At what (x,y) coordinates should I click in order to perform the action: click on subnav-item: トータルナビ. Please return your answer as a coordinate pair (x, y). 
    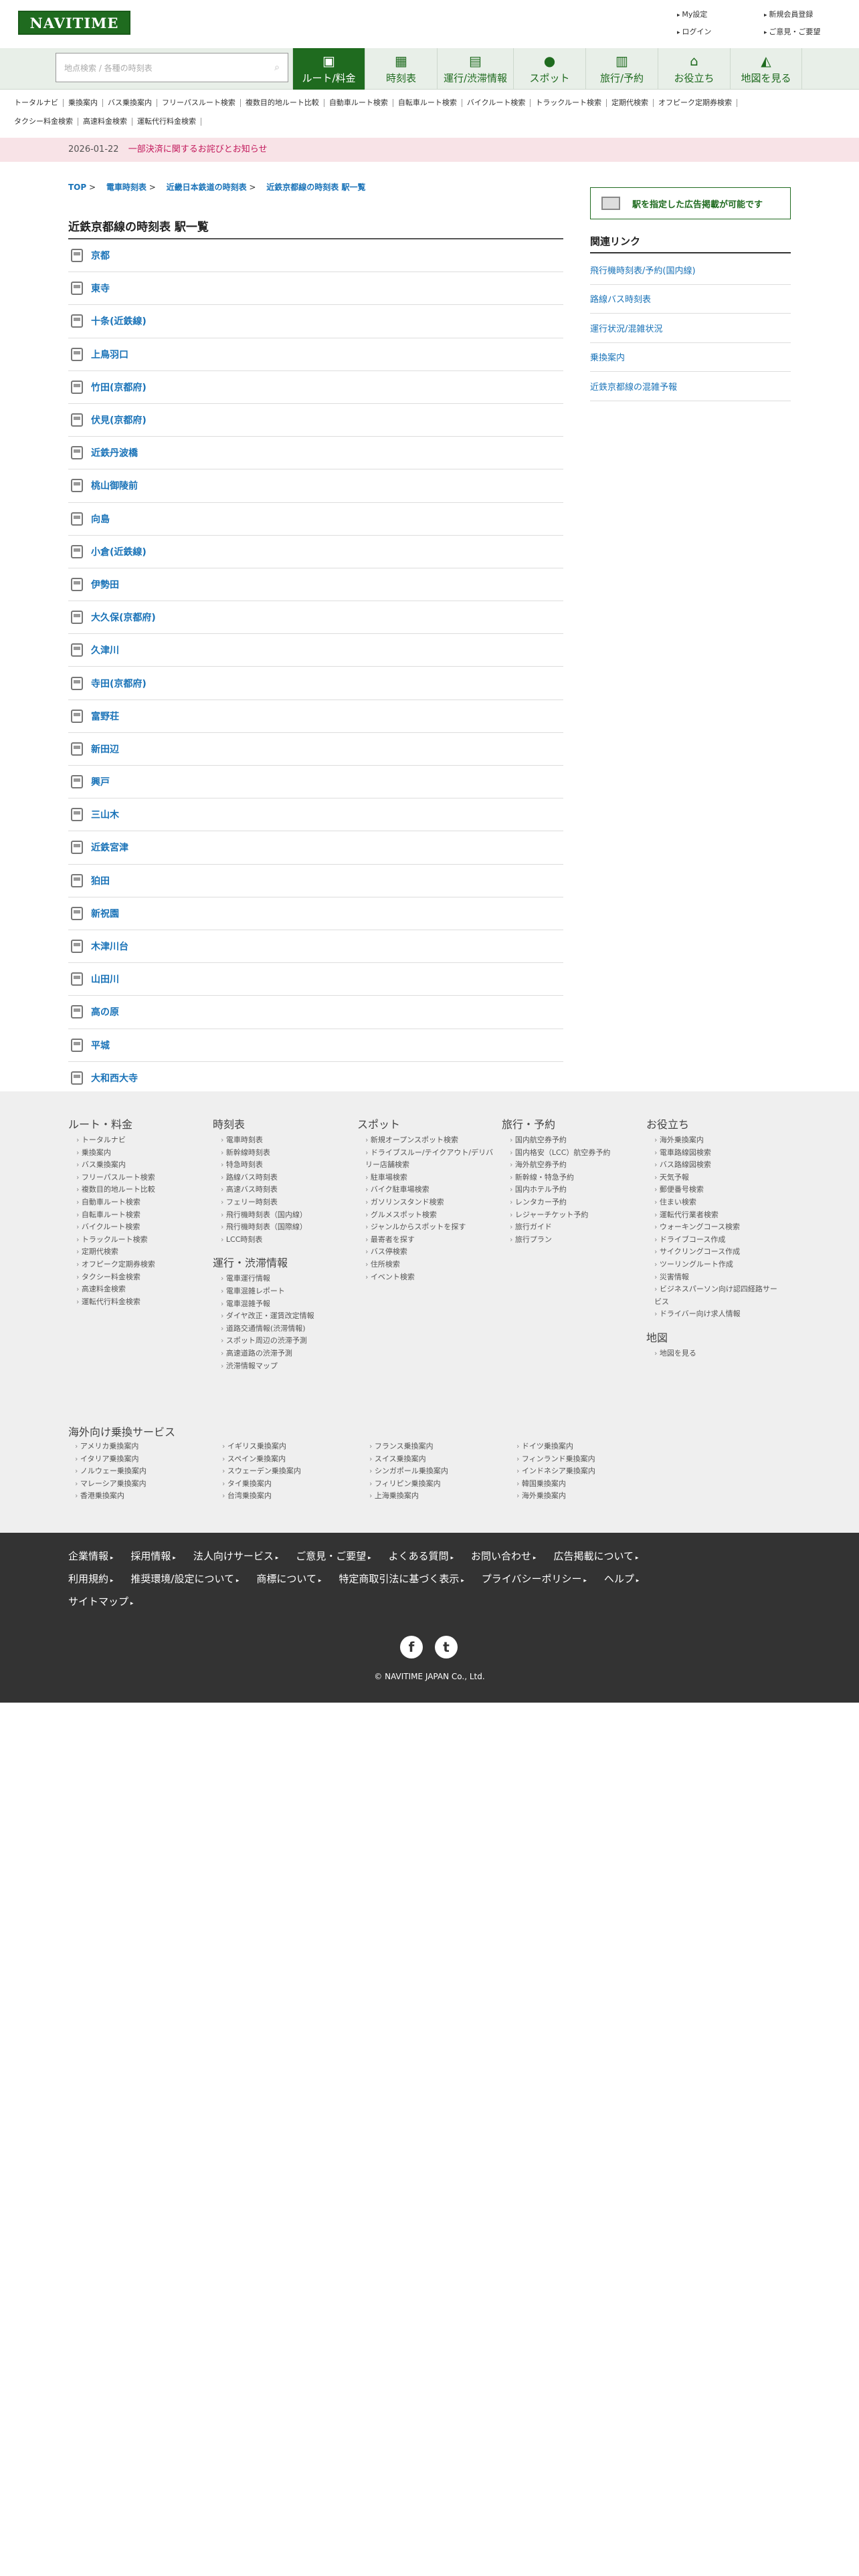
    Looking at the image, I should click on (36, 103).